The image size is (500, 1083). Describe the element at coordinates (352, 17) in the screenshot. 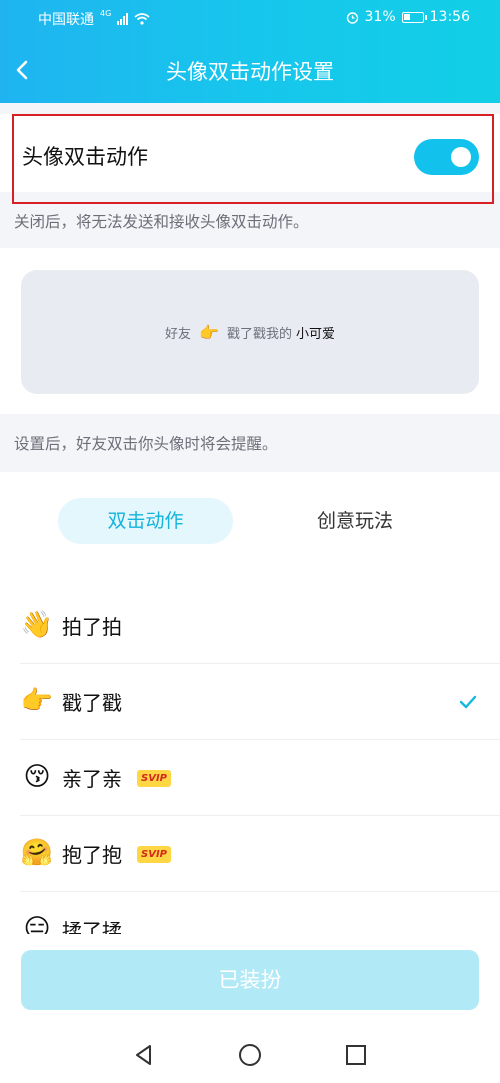

I see `alarm-icon` at that location.